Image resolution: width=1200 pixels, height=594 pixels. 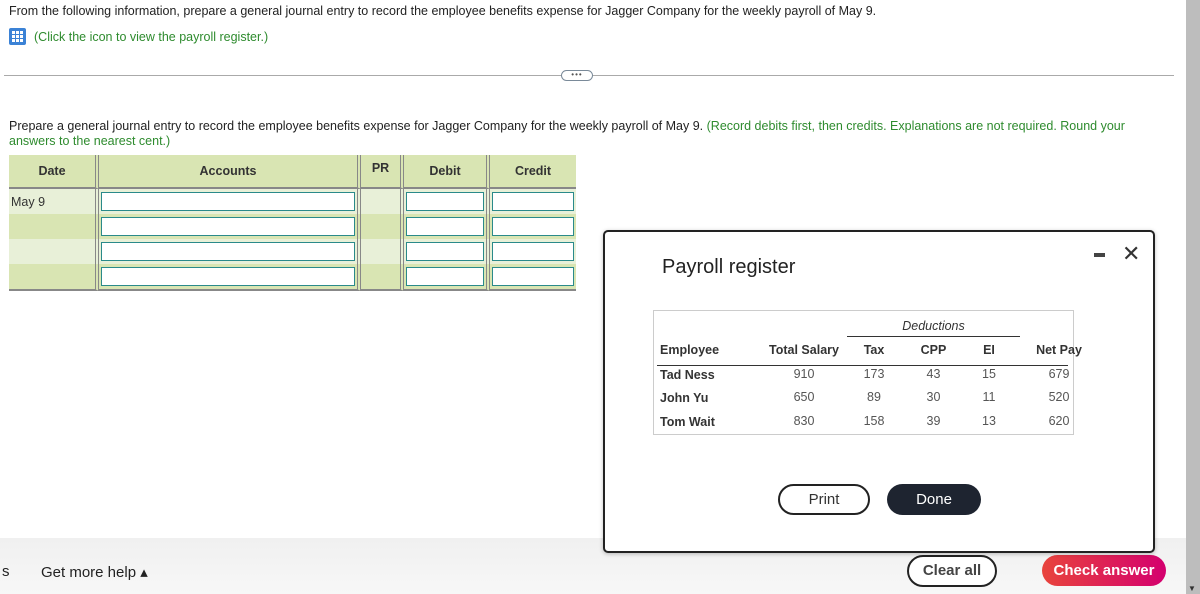 What do you see at coordinates (1192, 588) in the screenshot?
I see `scroll-down-arrow-icon: ▼` at bounding box center [1192, 588].